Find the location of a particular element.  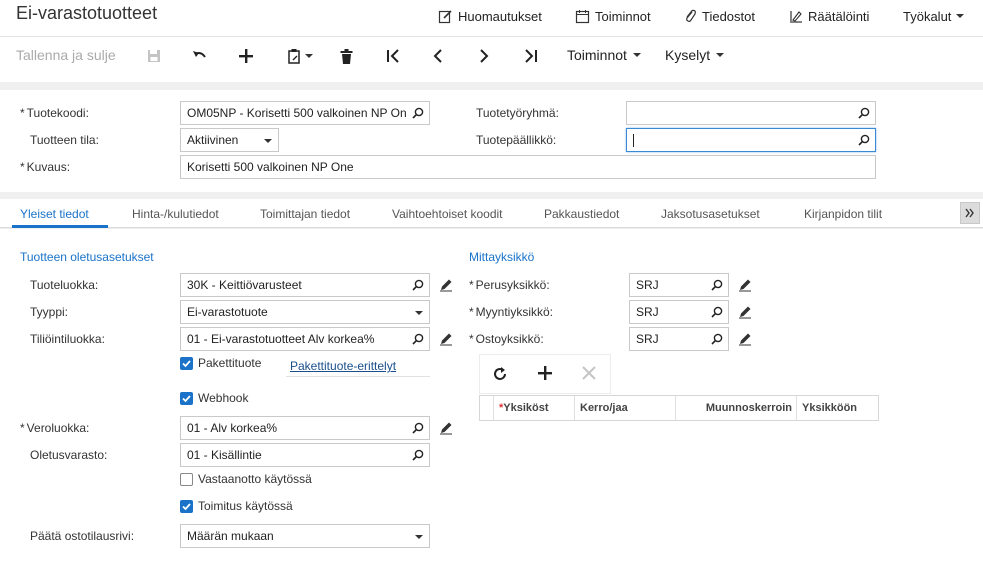

refresh-icon is located at coordinates (500, 374).